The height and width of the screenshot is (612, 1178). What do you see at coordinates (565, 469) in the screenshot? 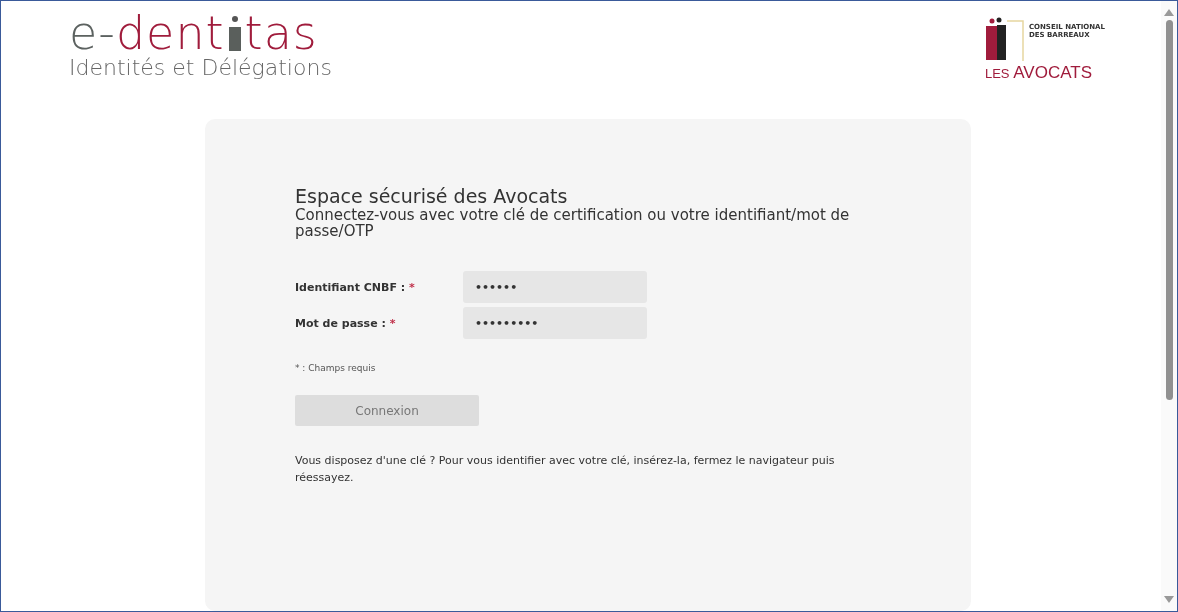
I see `key-info-text: Vous disposez d'une clé ? Pour vous identifier avec votre clé, insérez-la, fermez le navigateur puis réessayez.` at bounding box center [565, 469].